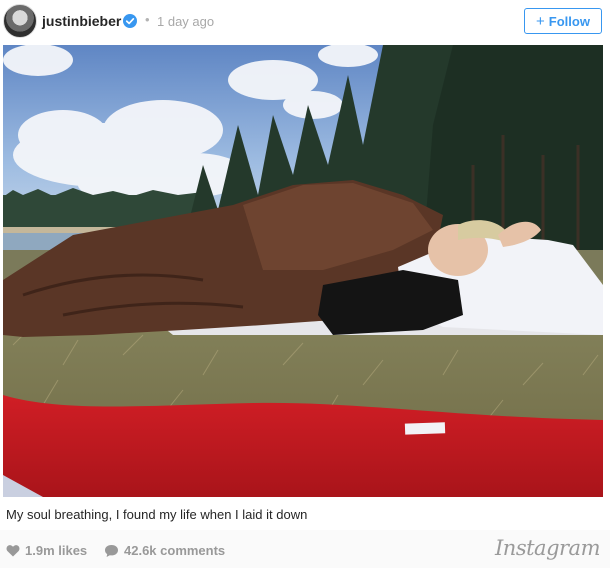 The width and height of the screenshot is (610, 568). I want to click on comments-label: 42.6k comments, so click(175, 550).